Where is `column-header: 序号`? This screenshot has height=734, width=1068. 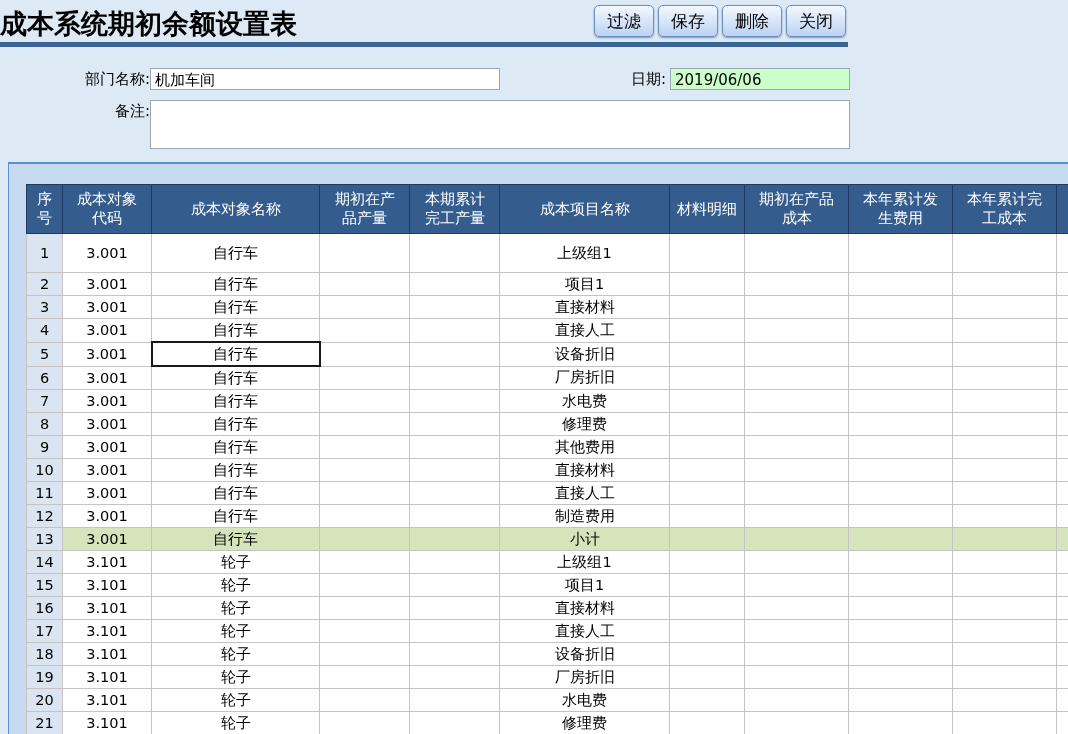 column-header: 序号 is located at coordinates (44, 209).